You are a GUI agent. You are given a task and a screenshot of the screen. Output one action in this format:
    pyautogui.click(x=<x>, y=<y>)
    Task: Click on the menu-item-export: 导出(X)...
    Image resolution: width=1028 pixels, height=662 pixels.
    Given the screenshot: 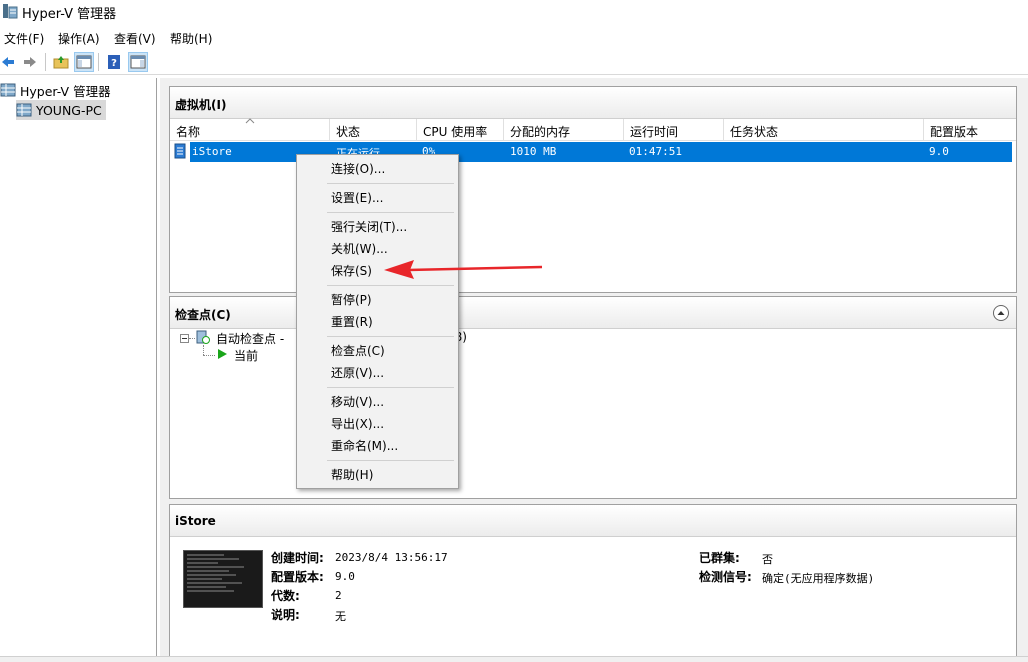 What is the action you would take?
    pyautogui.click(x=377, y=424)
    